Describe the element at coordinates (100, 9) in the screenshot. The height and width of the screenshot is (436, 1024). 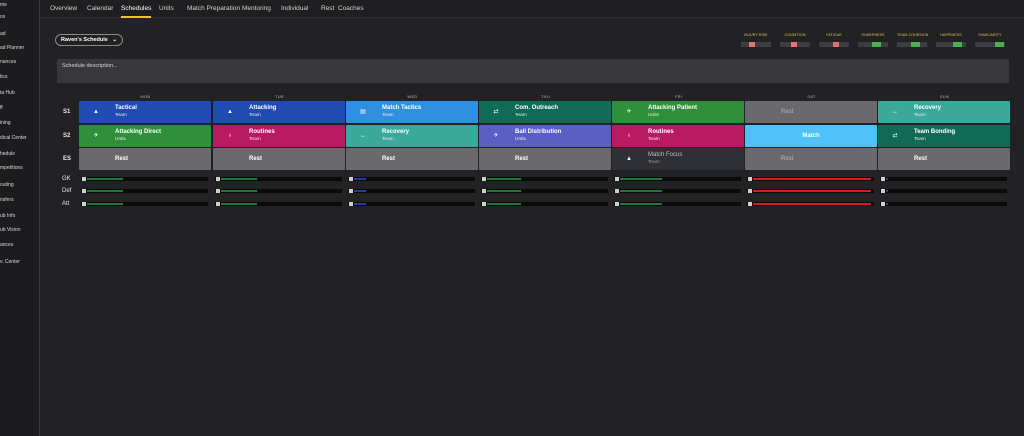
I see `tab-calendar: Calendar` at that location.